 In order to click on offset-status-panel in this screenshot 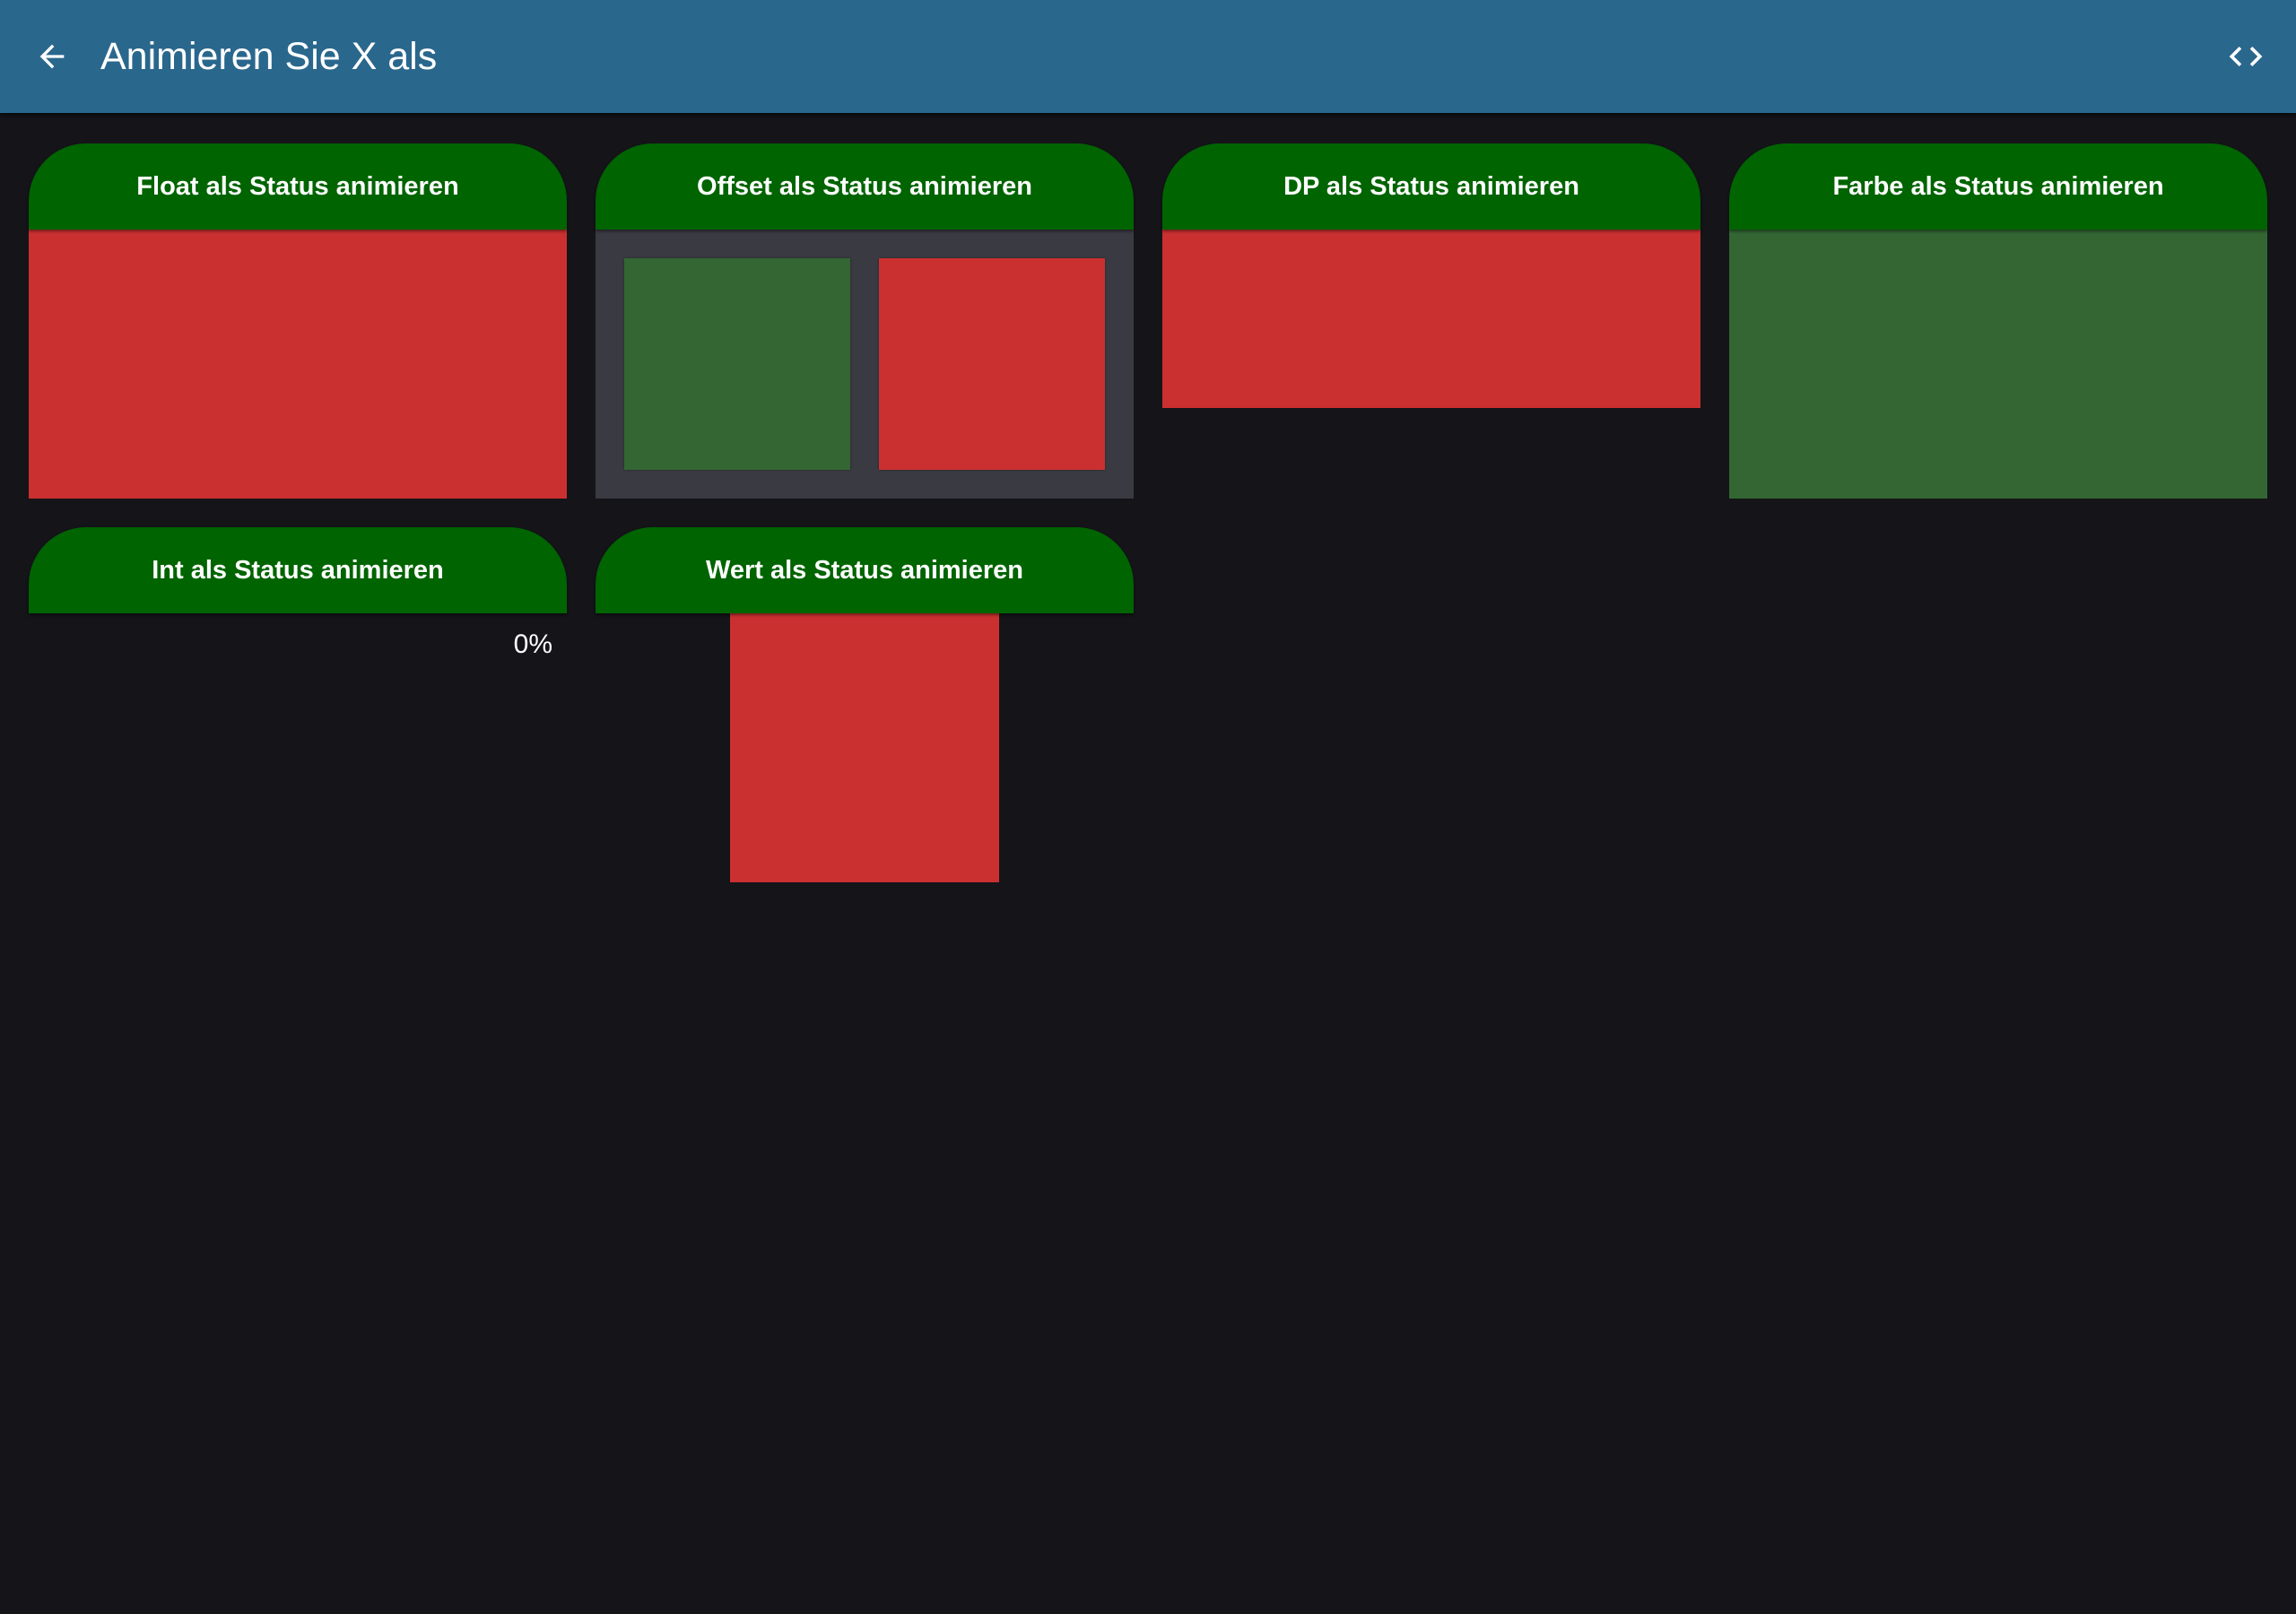, I will do `click(865, 364)`.